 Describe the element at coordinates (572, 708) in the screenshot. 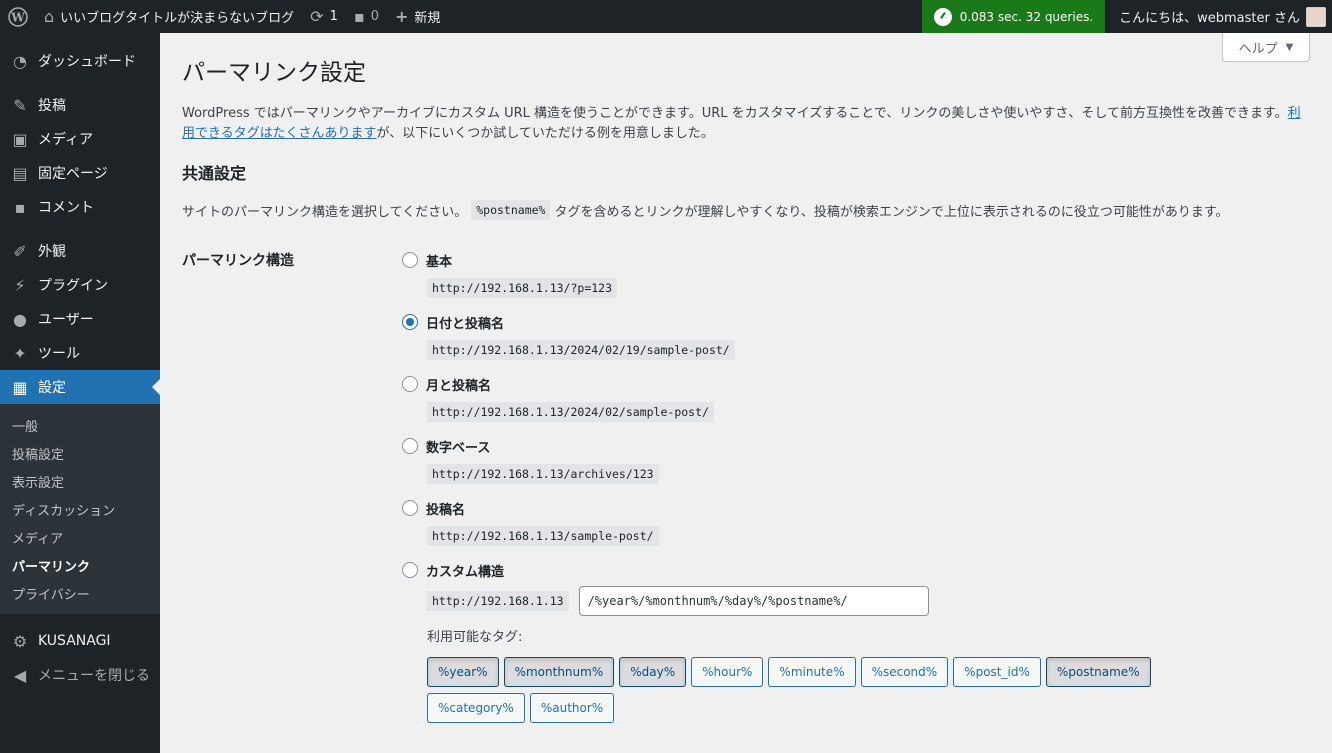

I see `tag-author-button: %author%` at that location.